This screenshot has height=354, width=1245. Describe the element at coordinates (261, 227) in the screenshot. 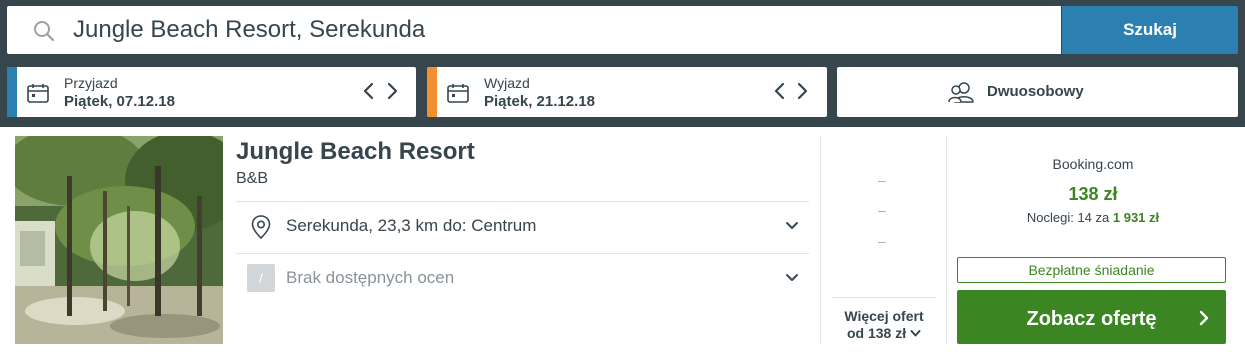

I see `location-pin-icon` at that location.